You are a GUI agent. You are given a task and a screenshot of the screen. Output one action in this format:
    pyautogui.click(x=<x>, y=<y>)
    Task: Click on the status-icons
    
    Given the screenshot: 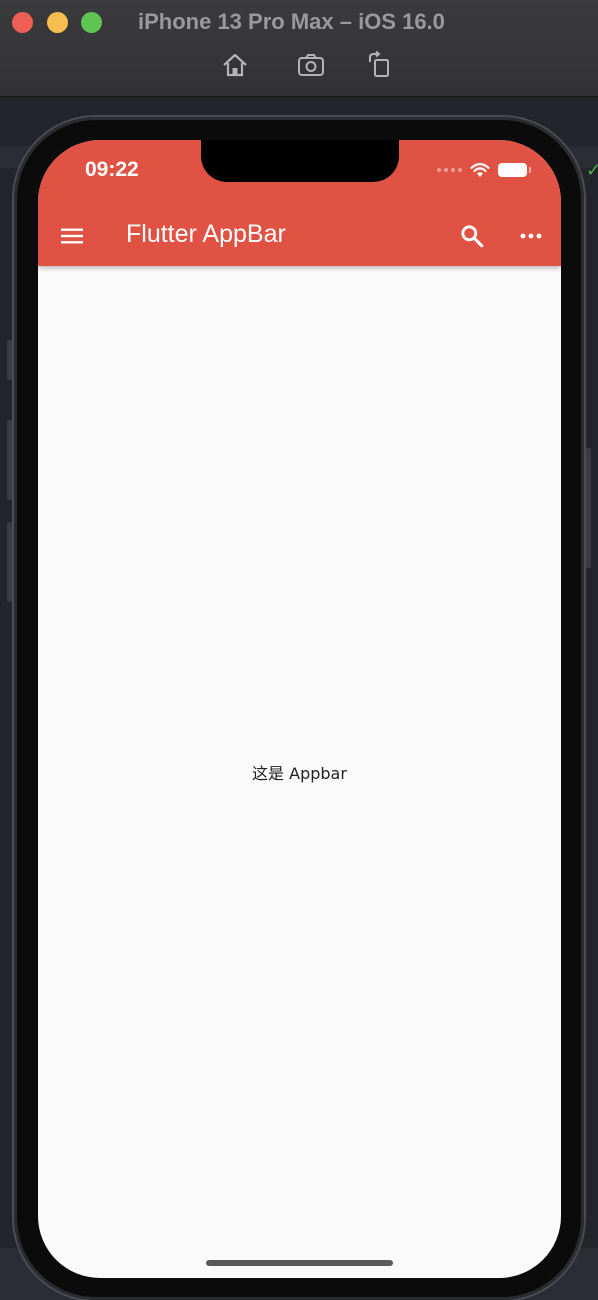 What is the action you would take?
    pyautogui.click(x=484, y=170)
    